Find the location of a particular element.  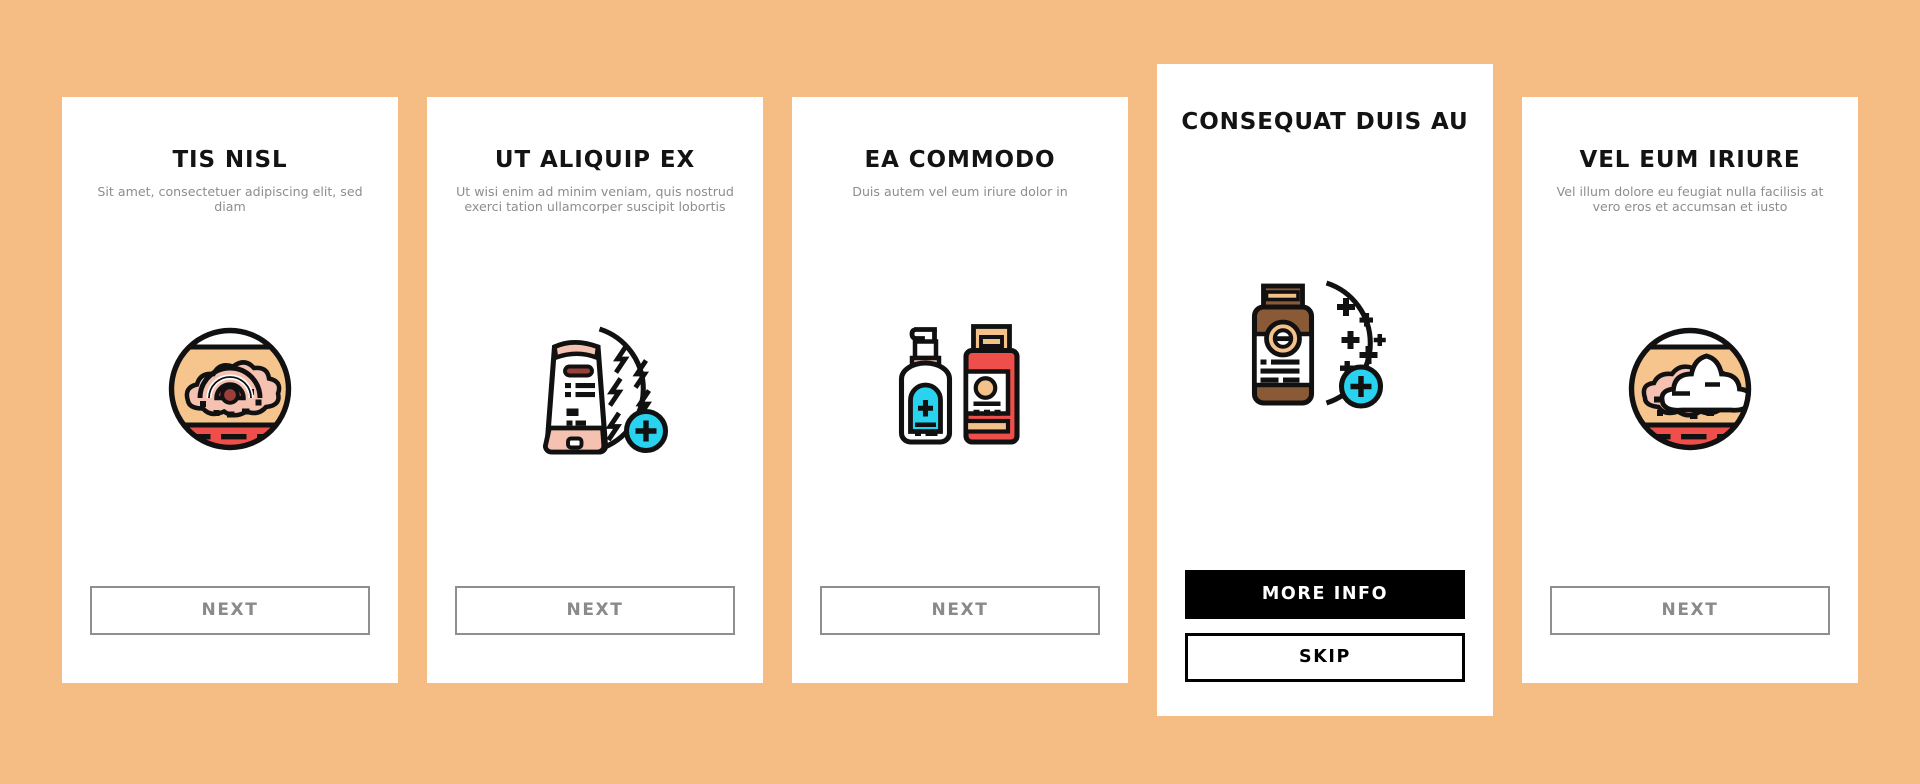

cream-tube-lightning-icon is located at coordinates (595, 389).